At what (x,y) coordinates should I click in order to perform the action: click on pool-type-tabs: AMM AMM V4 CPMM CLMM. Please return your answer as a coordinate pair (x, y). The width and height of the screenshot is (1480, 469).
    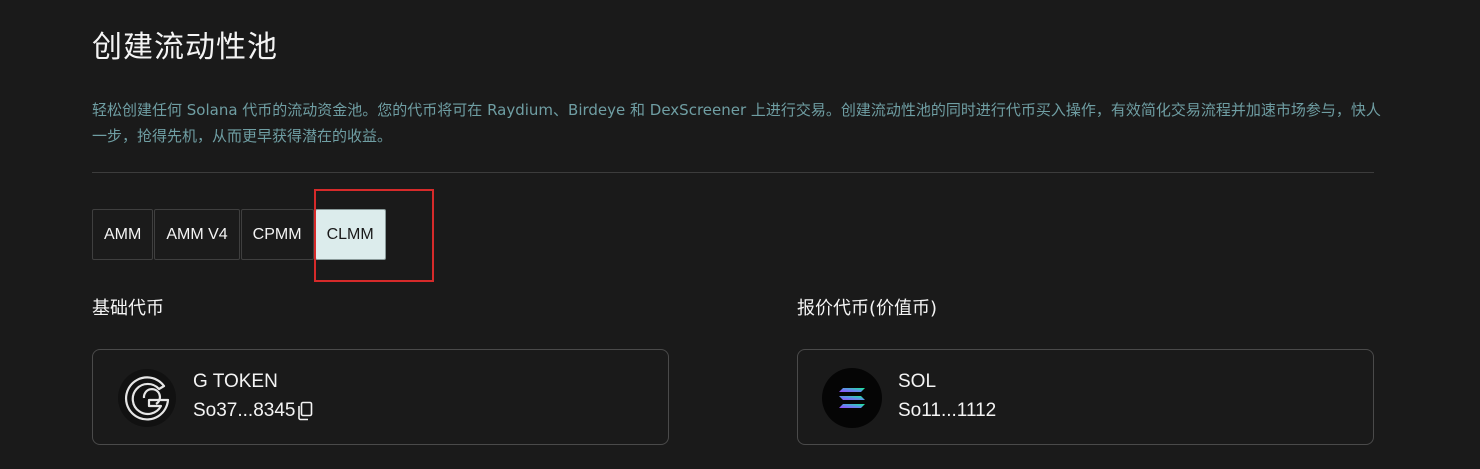
    Looking at the image, I should click on (239, 234).